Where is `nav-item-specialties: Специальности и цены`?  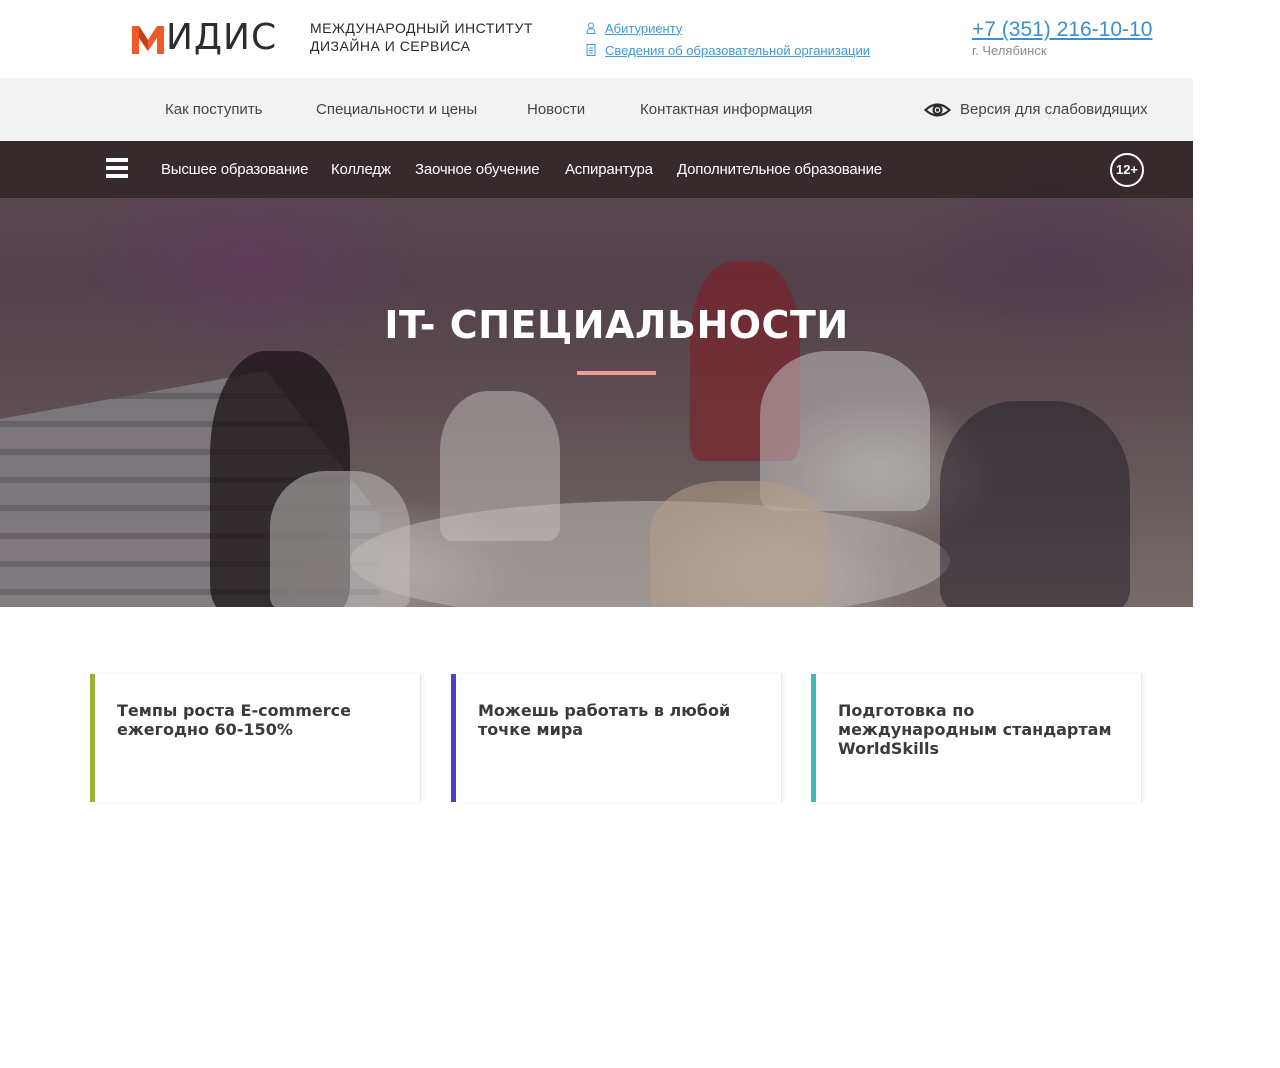 nav-item-specialties: Специальности и цены is located at coordinates (396, 109).